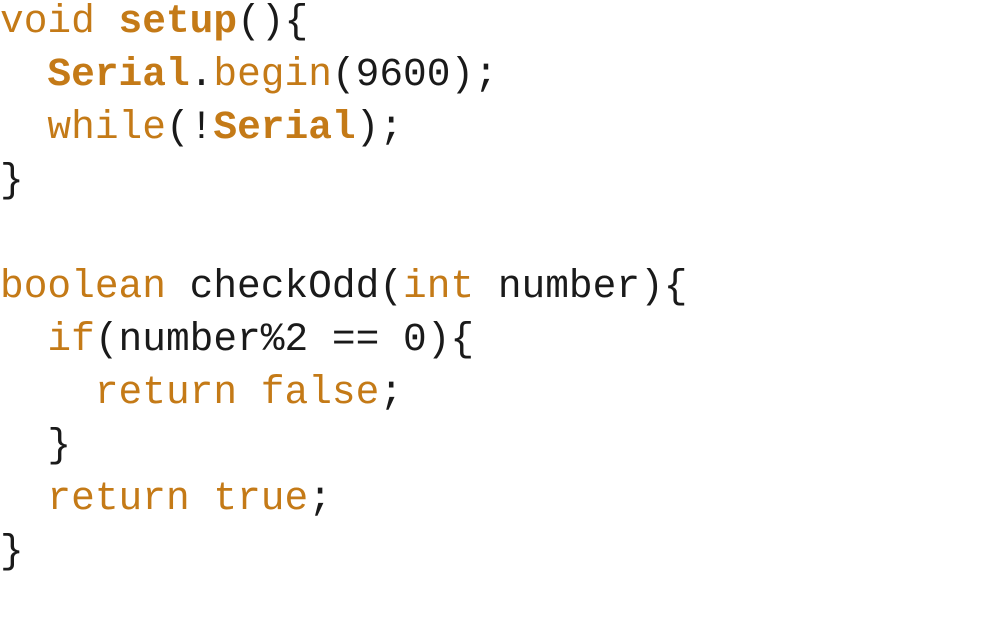 Image resolution: width=988 pixels, height=621 pixels. I want to click on code-line: while(!Serial);, so click(494, 127).